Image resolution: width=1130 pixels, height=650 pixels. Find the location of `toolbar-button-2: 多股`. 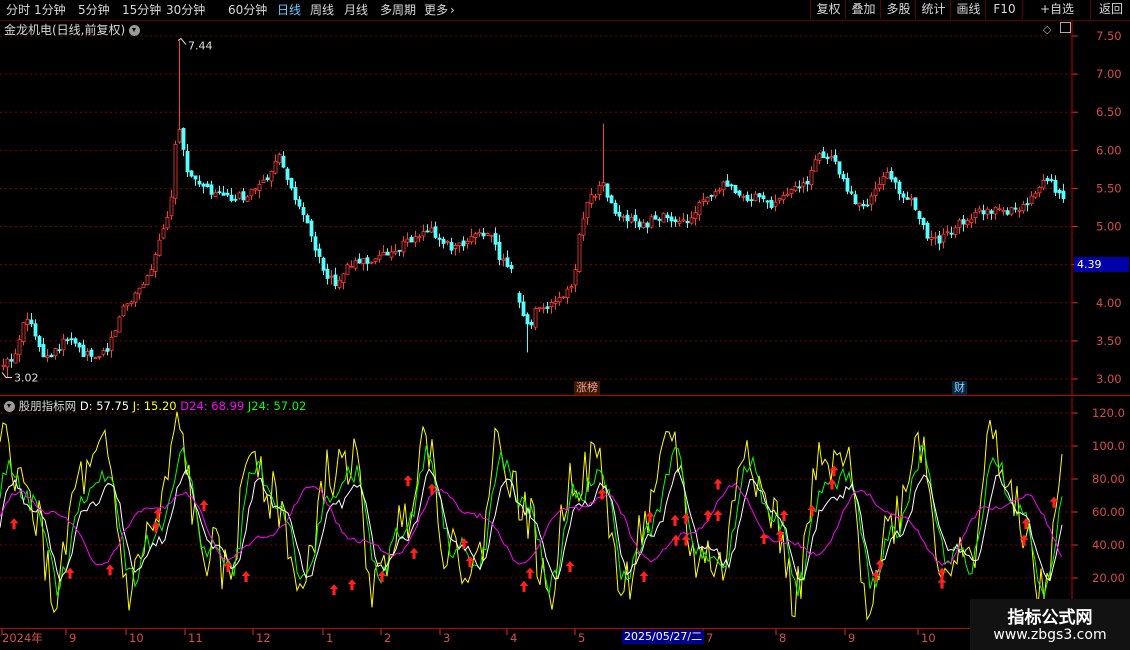

toolbar-button-2: 多股 is located at coordinates (898, 9).